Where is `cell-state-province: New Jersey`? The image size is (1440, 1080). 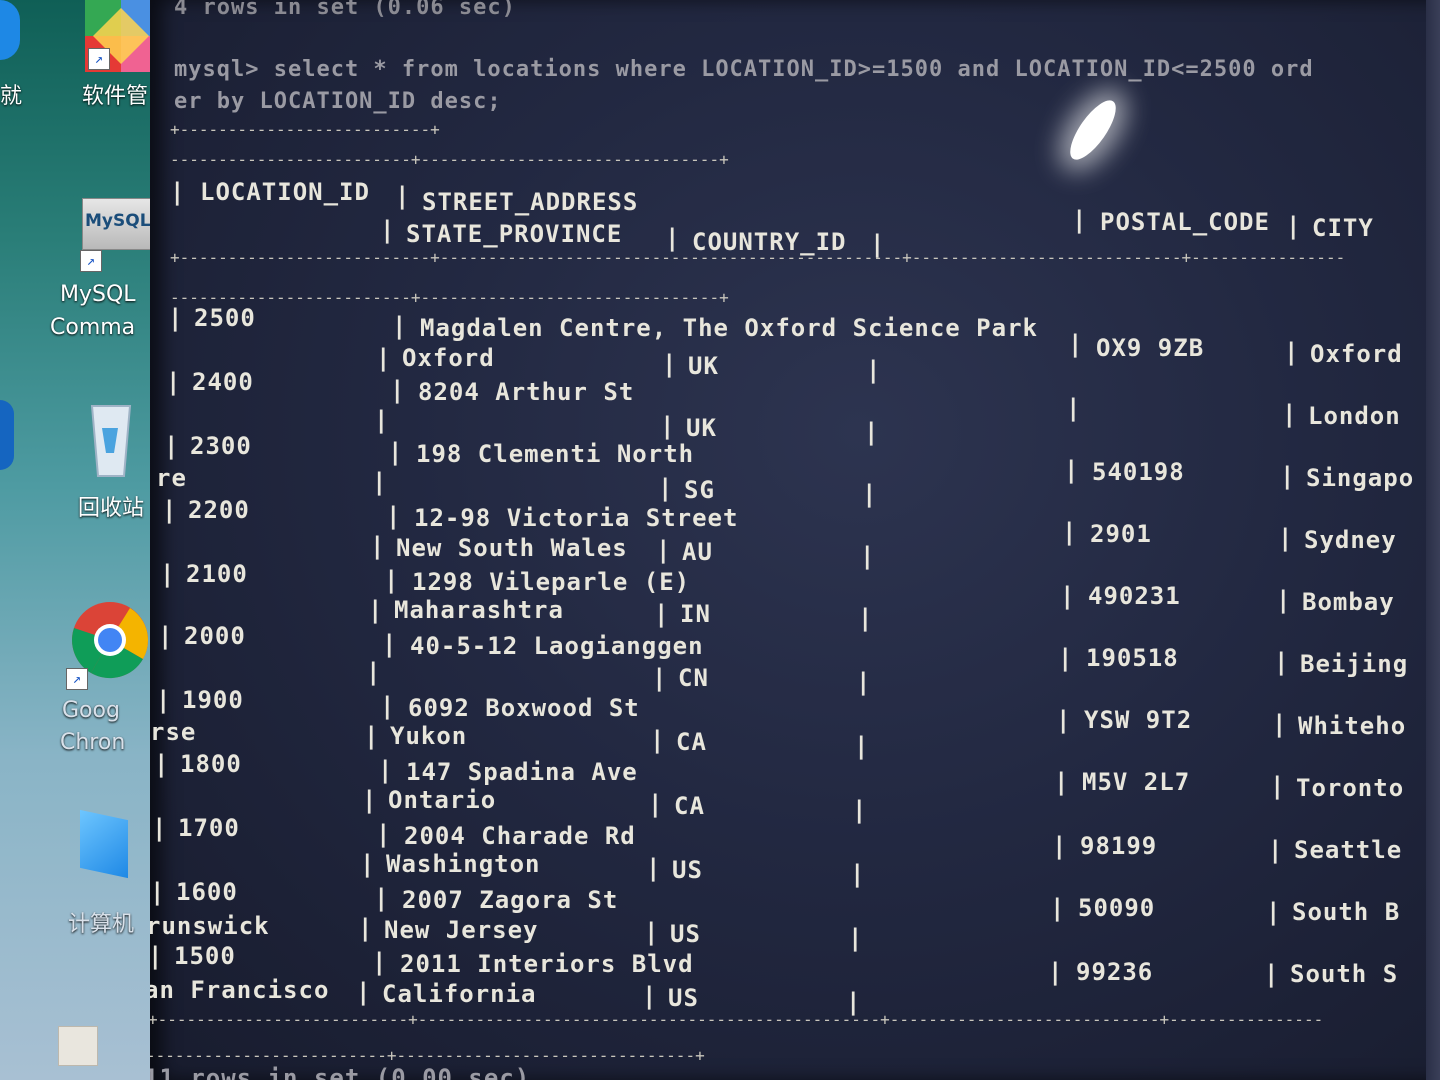 cell-state-province: New Jersey is located at coordinates (461, 930).